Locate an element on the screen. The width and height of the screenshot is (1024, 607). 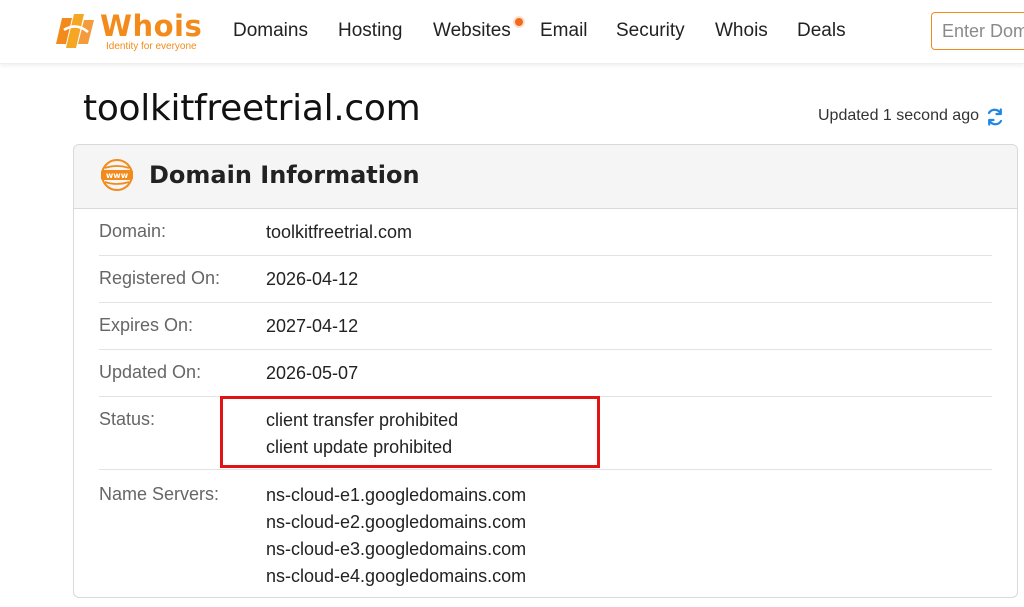
www-globe-icon: www is located at coordinates (117, 175).